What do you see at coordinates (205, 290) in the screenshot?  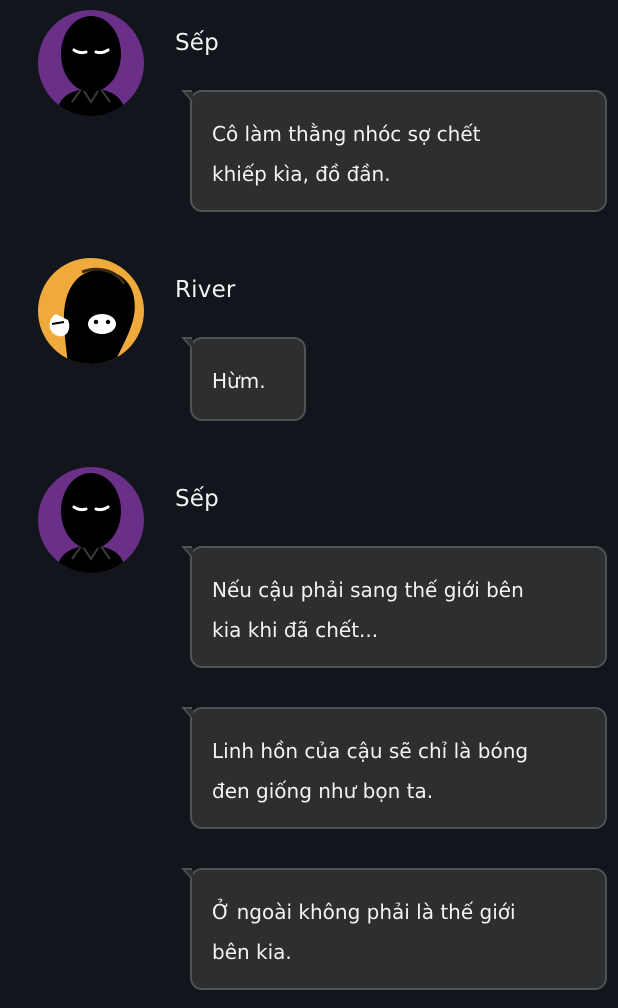 I see `sender-name: River` at bounding box center [205, 290].